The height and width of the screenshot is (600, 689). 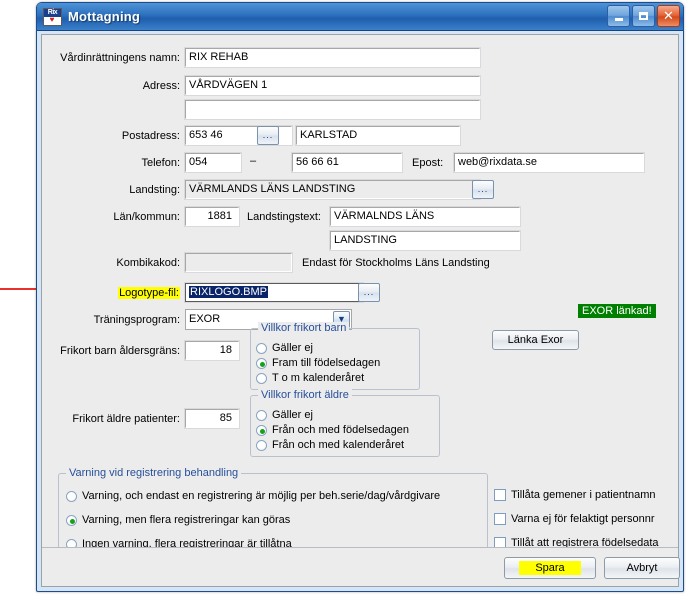 I want to click on radio-child-1: Fram till födelsedagen, so click(x=318, y=363).